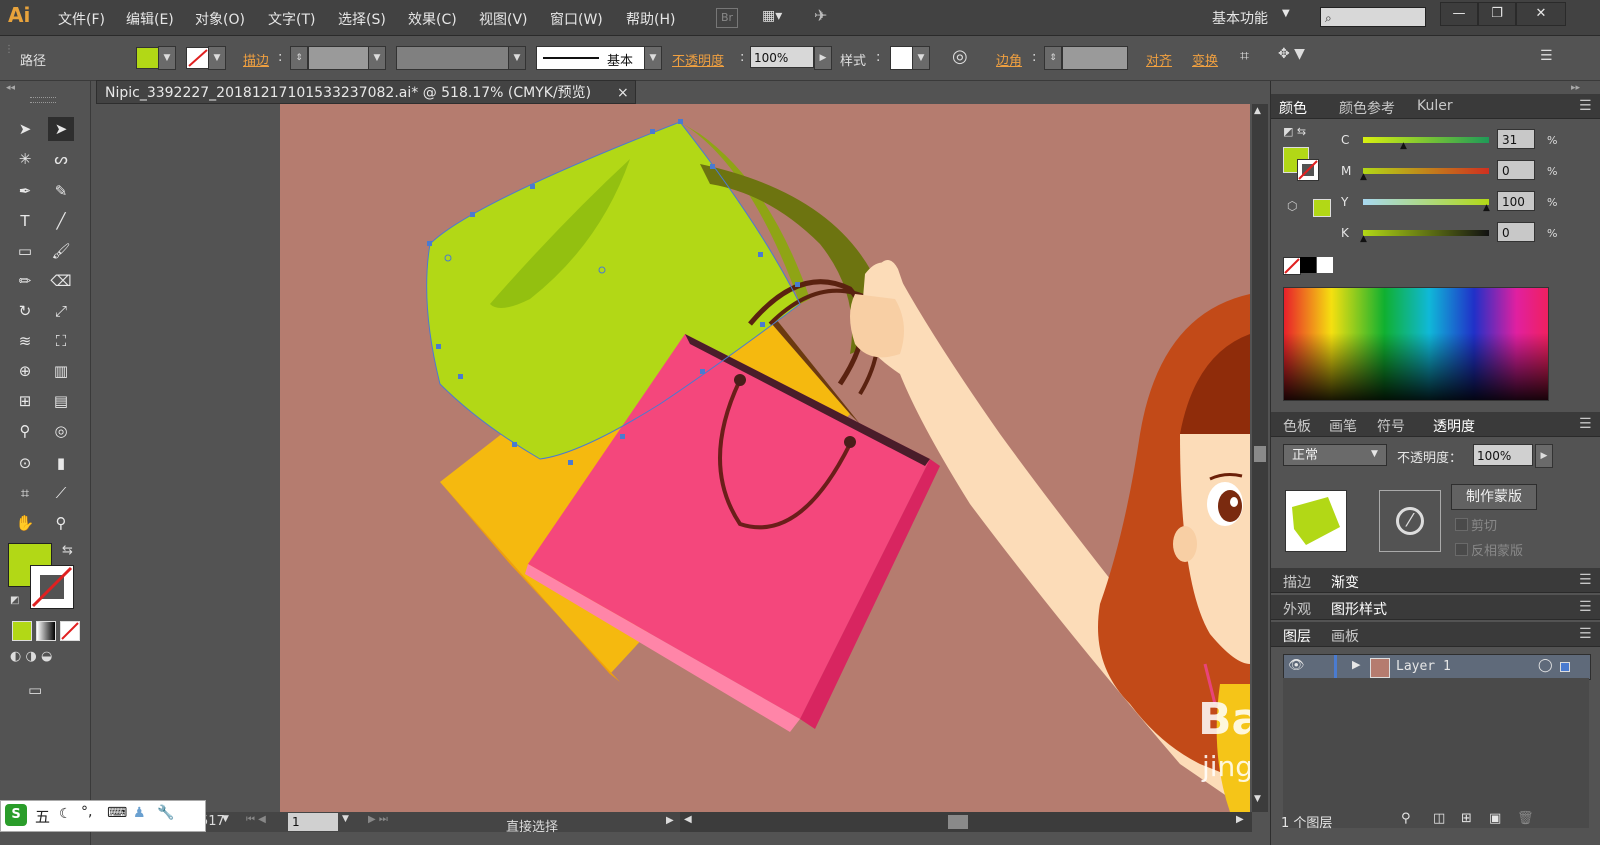  I want to click on color-panel-menu-icon: ☰, so click(1585, 106).